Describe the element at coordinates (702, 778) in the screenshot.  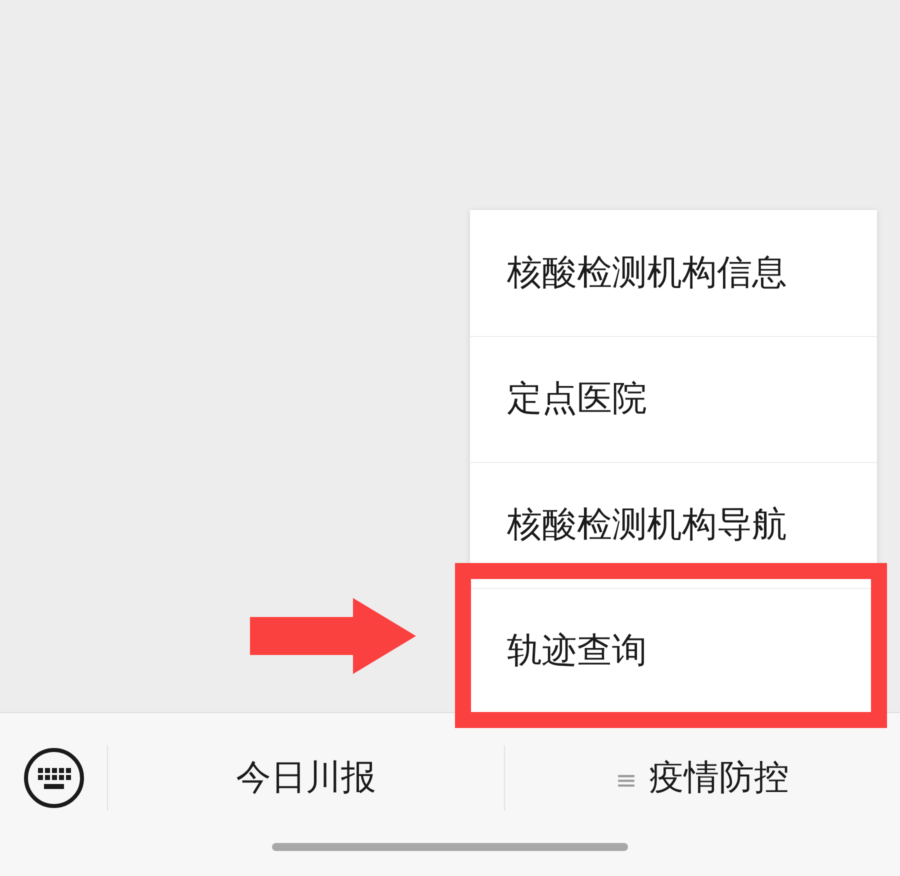
I see `bottom-tab: ≡ 疫情防控` at that location.